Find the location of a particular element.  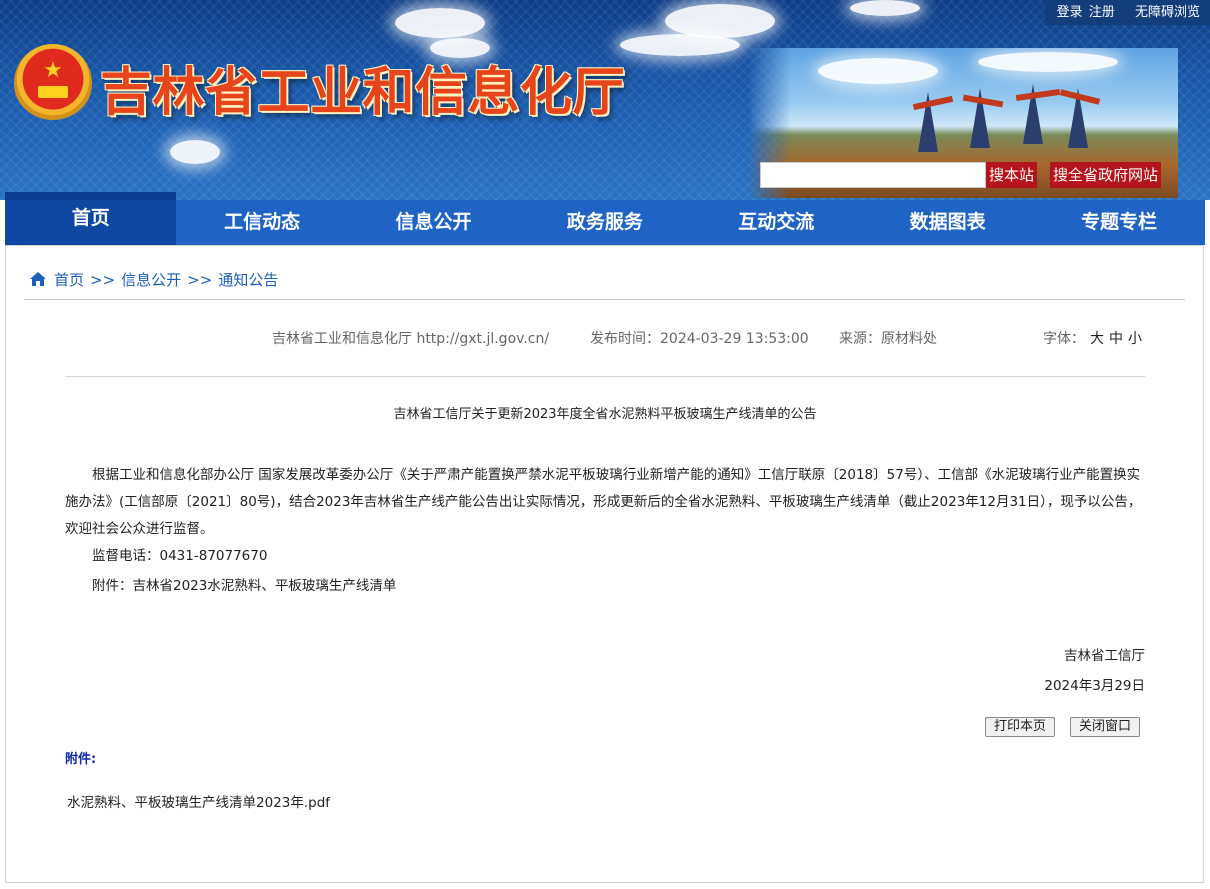

meta-source: 来源：原材料处 is located at coordinates (888, 339).